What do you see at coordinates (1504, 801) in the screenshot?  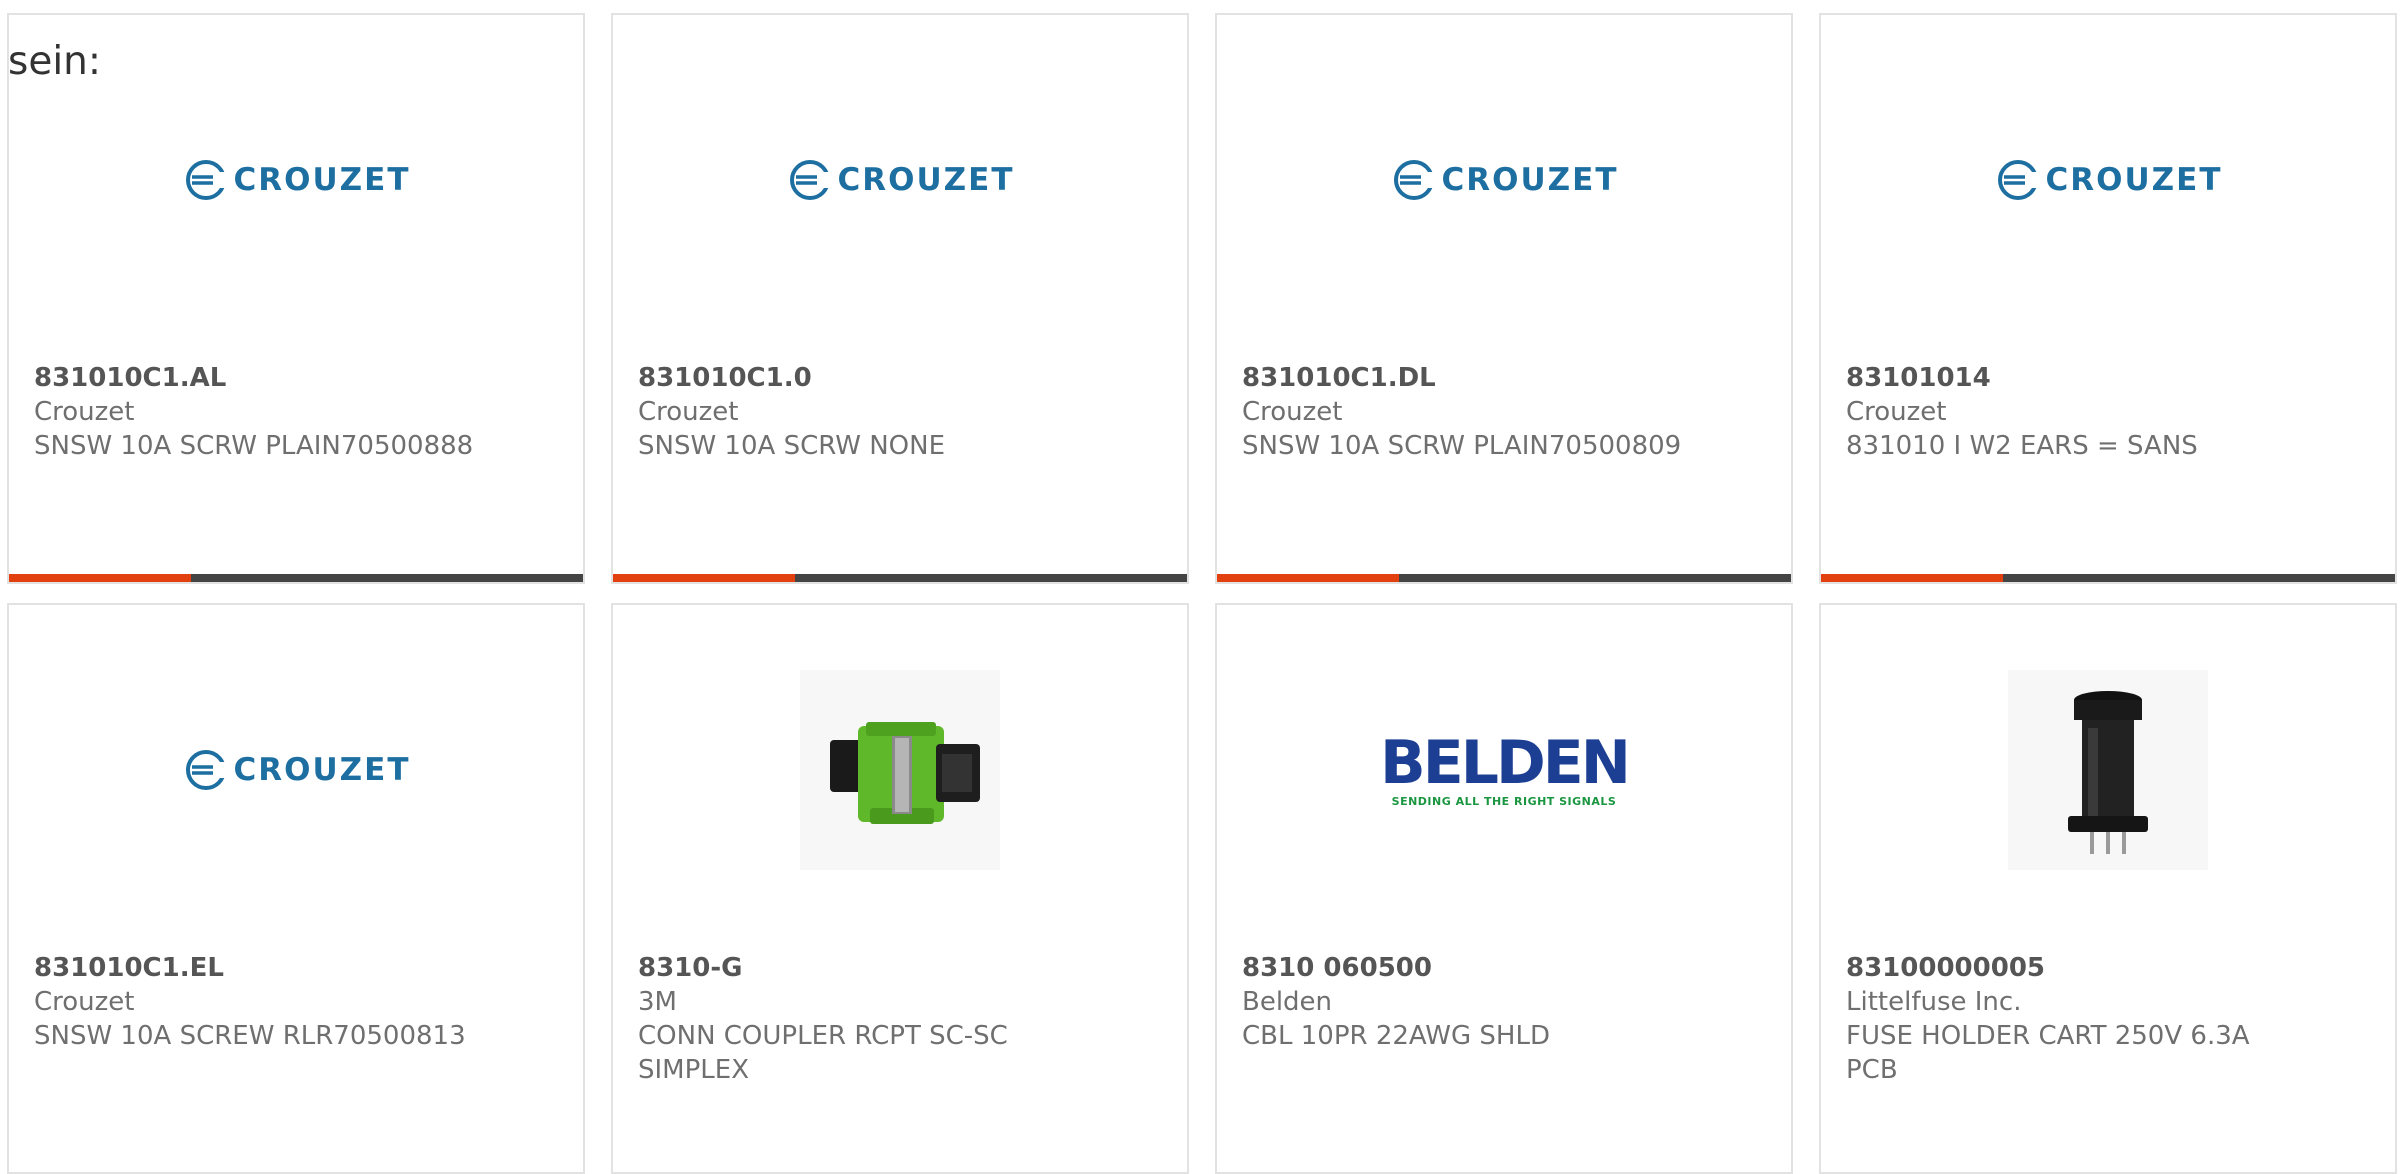 I see `belden-tagline: SENDING ALL THE RIGHT SIGNALS` at bounding box center [1504, 801].